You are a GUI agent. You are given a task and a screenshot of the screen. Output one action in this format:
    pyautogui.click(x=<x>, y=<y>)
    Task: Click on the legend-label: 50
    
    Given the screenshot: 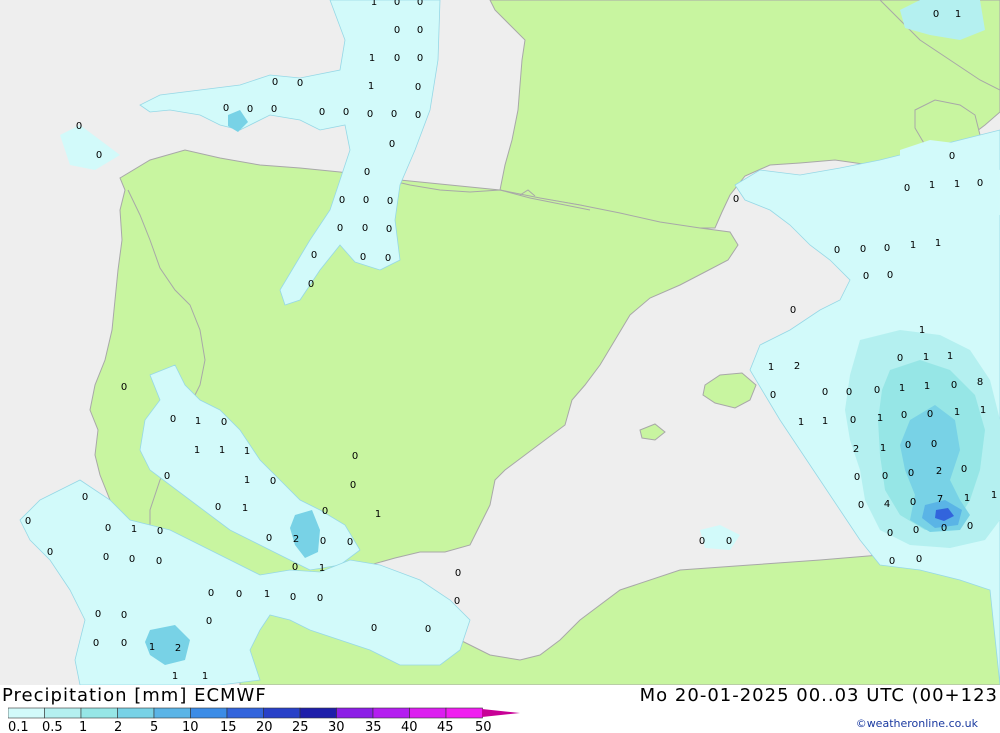 What is the action you would take?
    pyautogui.click(x=483, y=726)
    